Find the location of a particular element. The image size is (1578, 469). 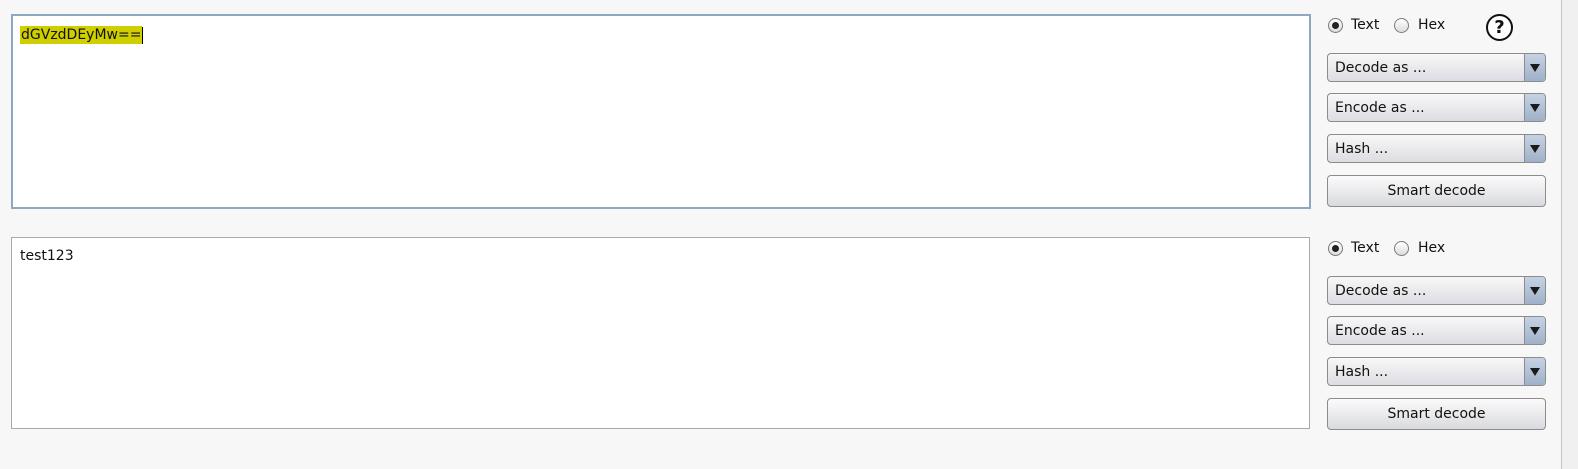

format-radio-group: Text Hex ? is located at coordinates (1437, 27).